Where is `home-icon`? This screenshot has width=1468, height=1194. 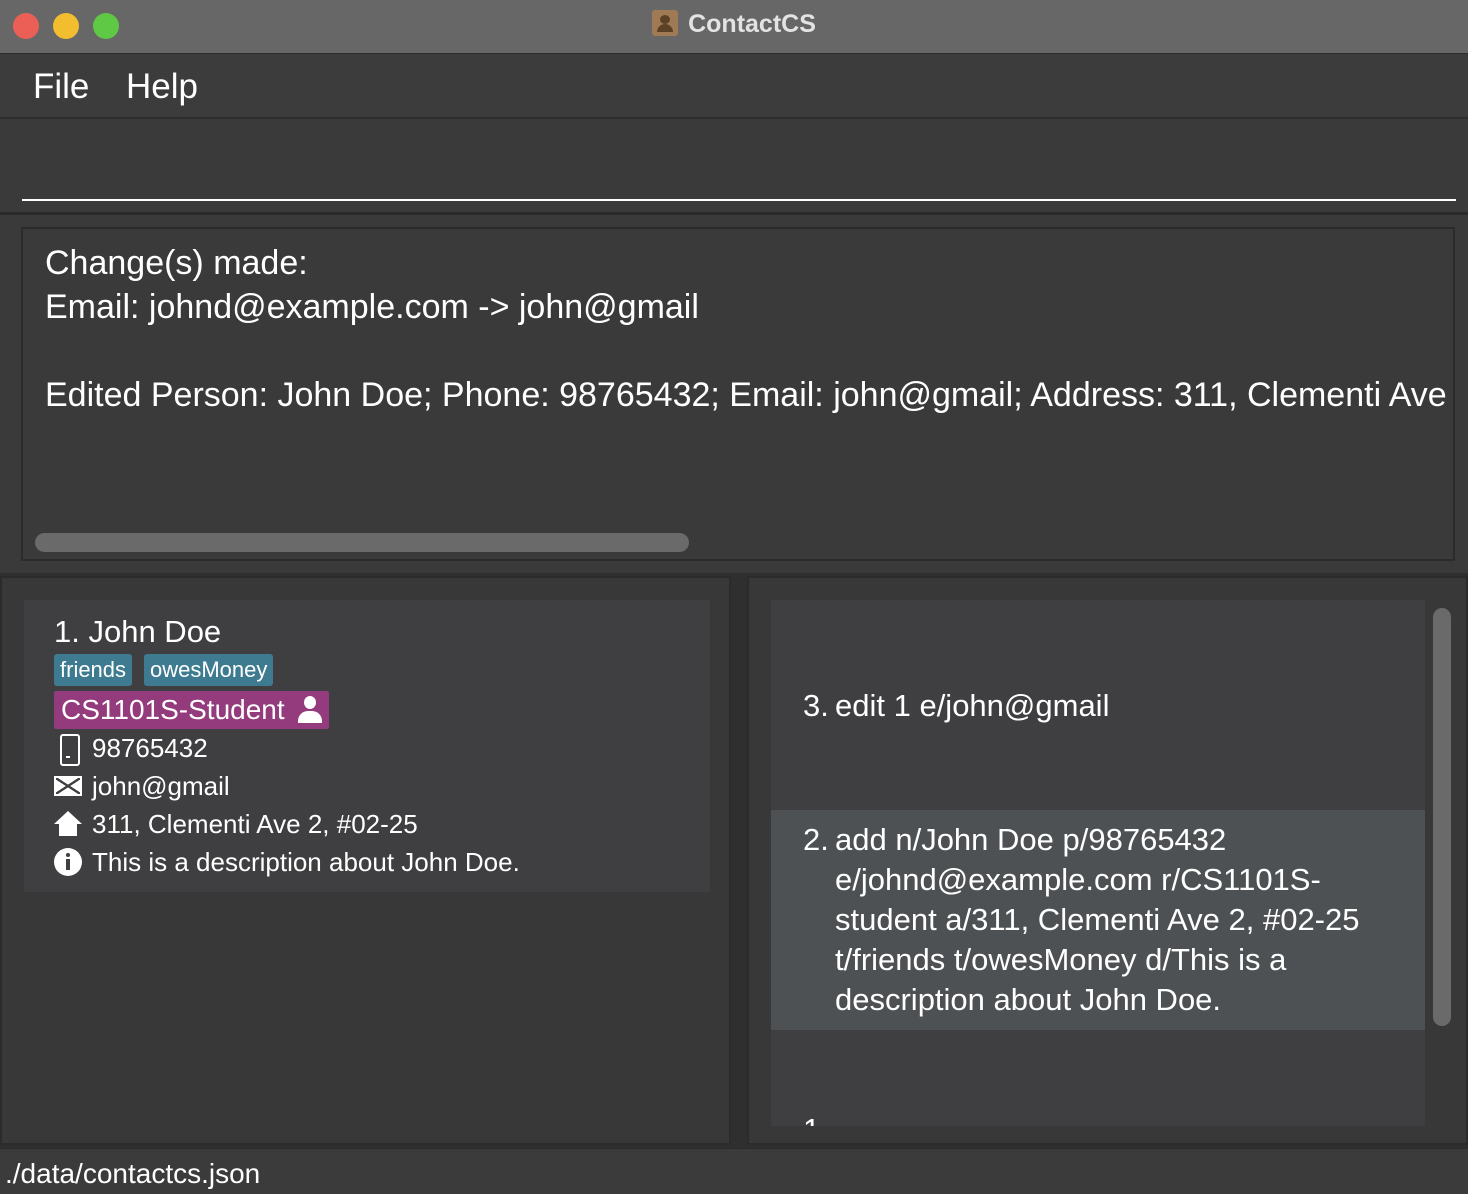
home-icon is located at coordinates (68, 824).